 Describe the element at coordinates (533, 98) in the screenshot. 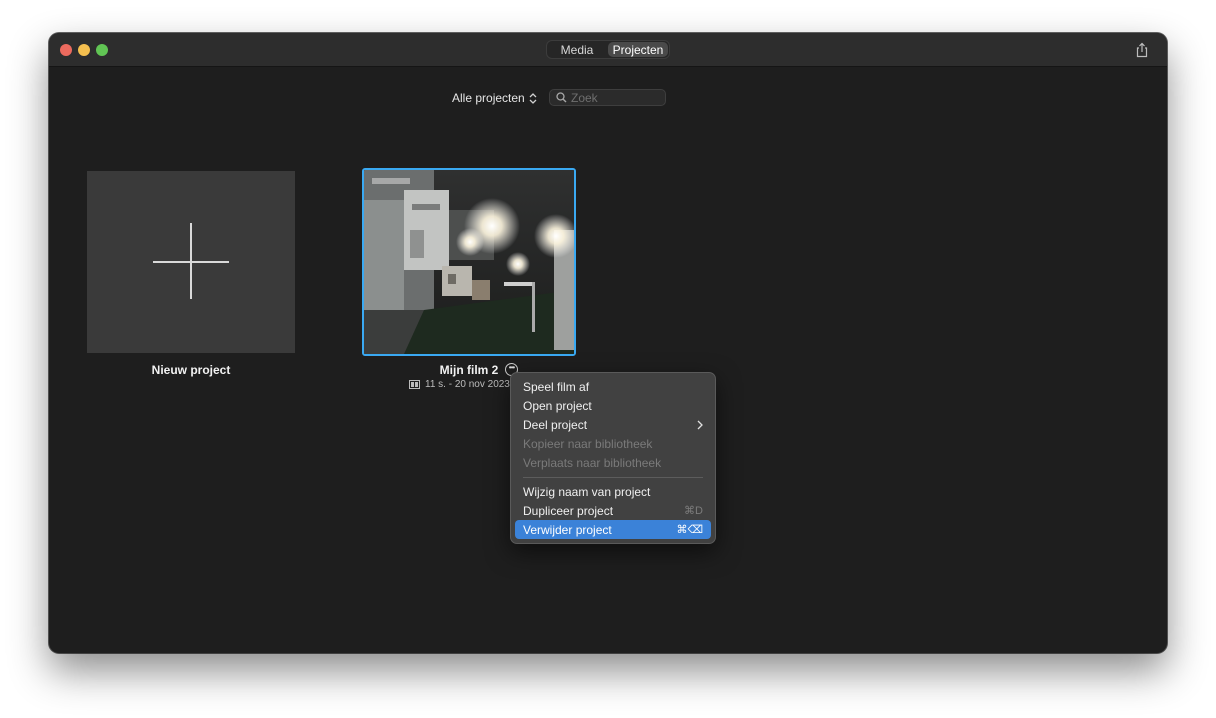

I see `updown-chevron-icon` at that location.